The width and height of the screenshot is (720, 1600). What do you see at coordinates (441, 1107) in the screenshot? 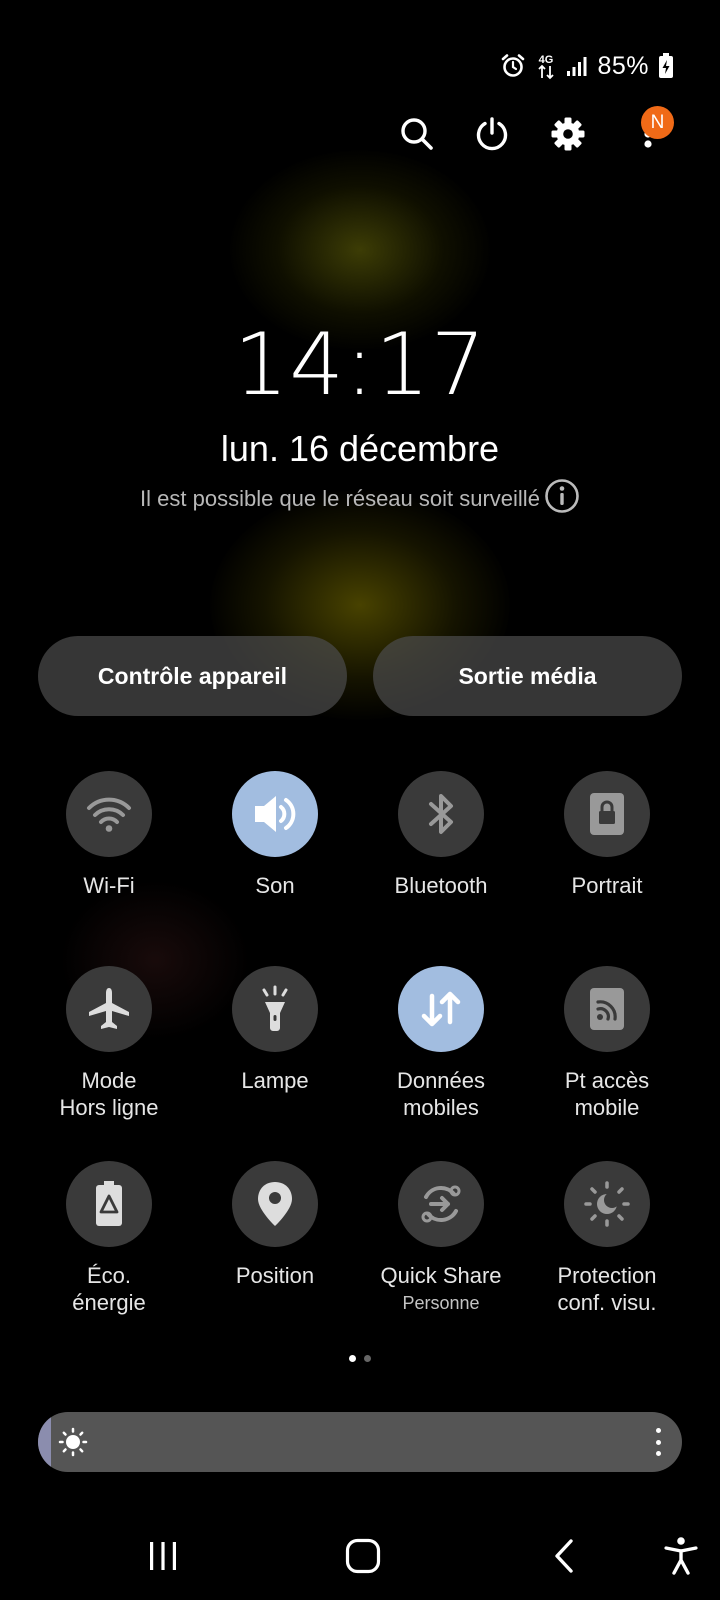
I see `tile-label-line: mobiles` at bounding box center [441, 1107].